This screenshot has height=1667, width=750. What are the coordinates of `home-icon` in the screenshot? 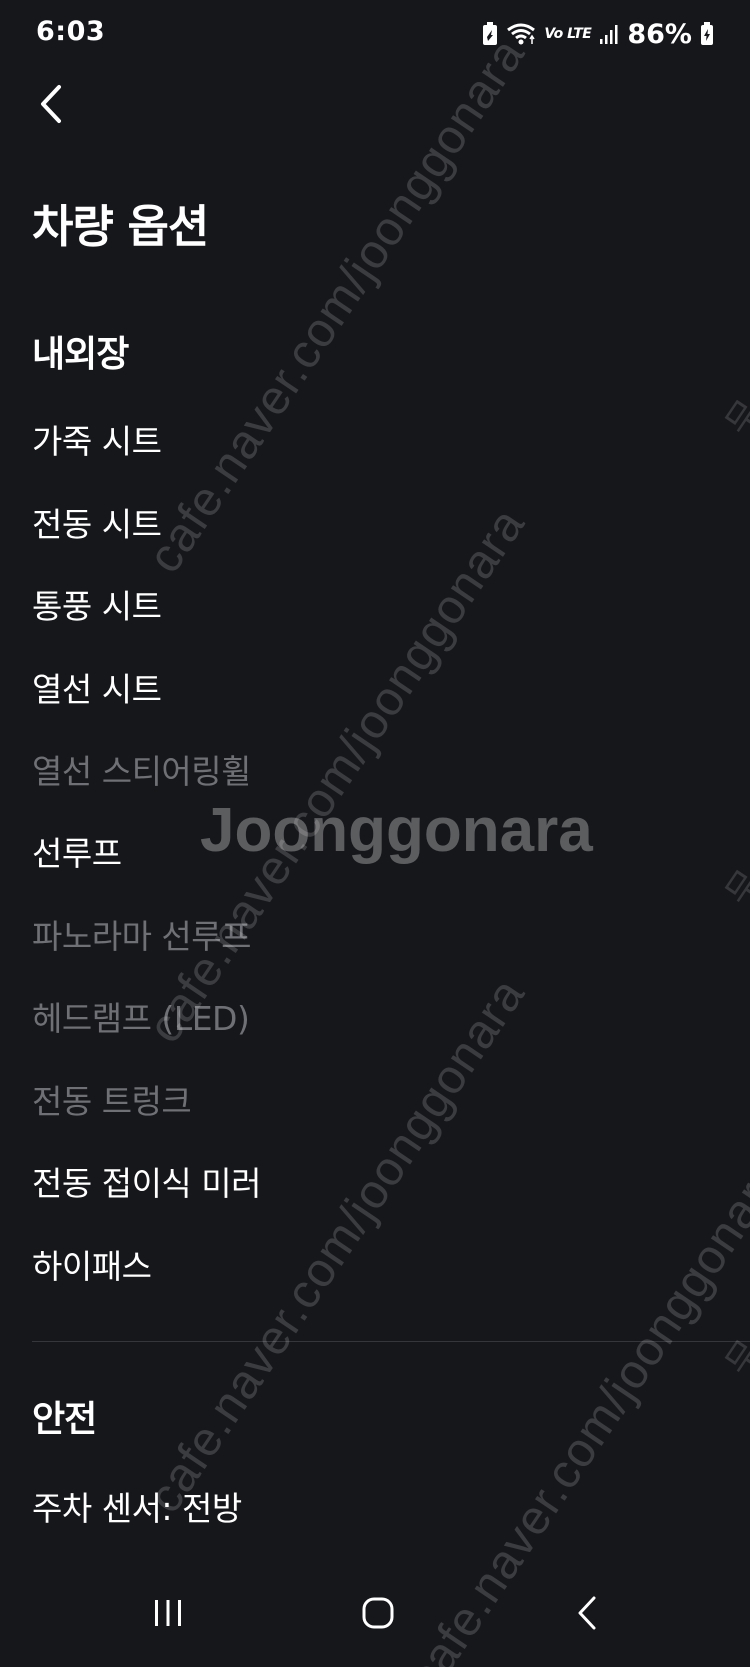 It's located at (378, 1615).